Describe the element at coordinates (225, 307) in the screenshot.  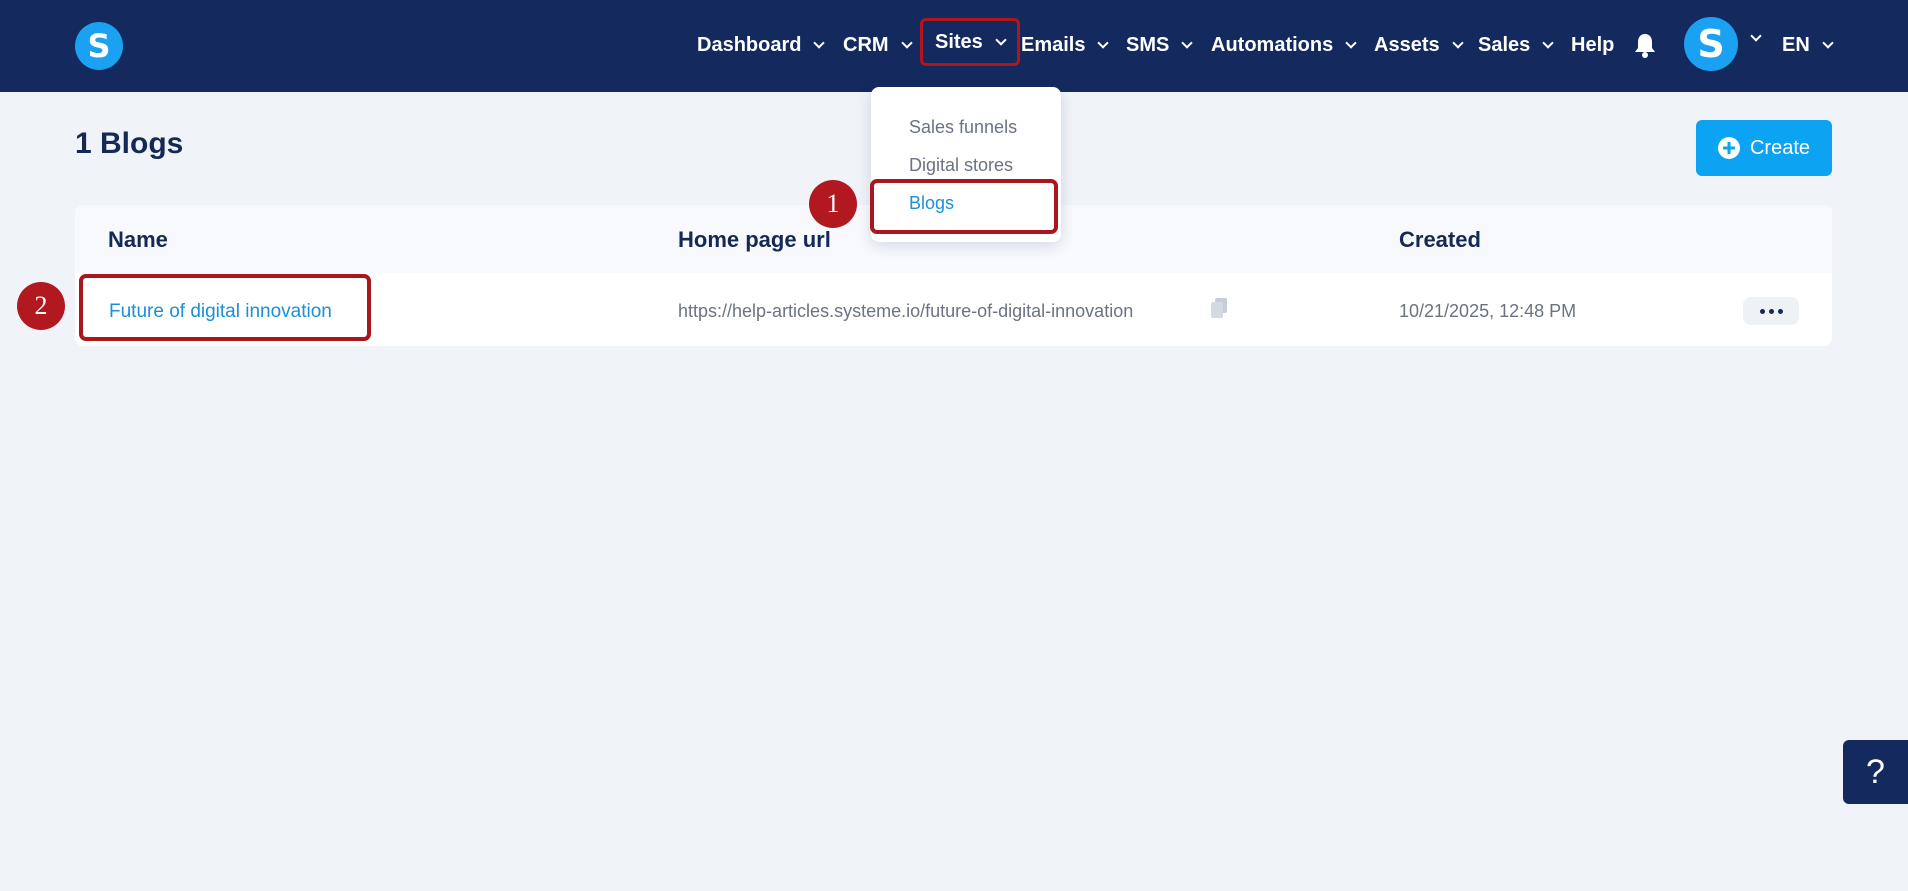
I see `annotation-box-blog-name` at that location.